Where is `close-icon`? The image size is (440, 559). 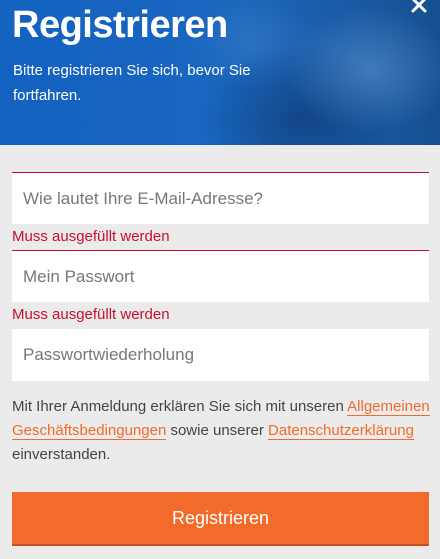 close-icon is located at coordinates (419, 6).